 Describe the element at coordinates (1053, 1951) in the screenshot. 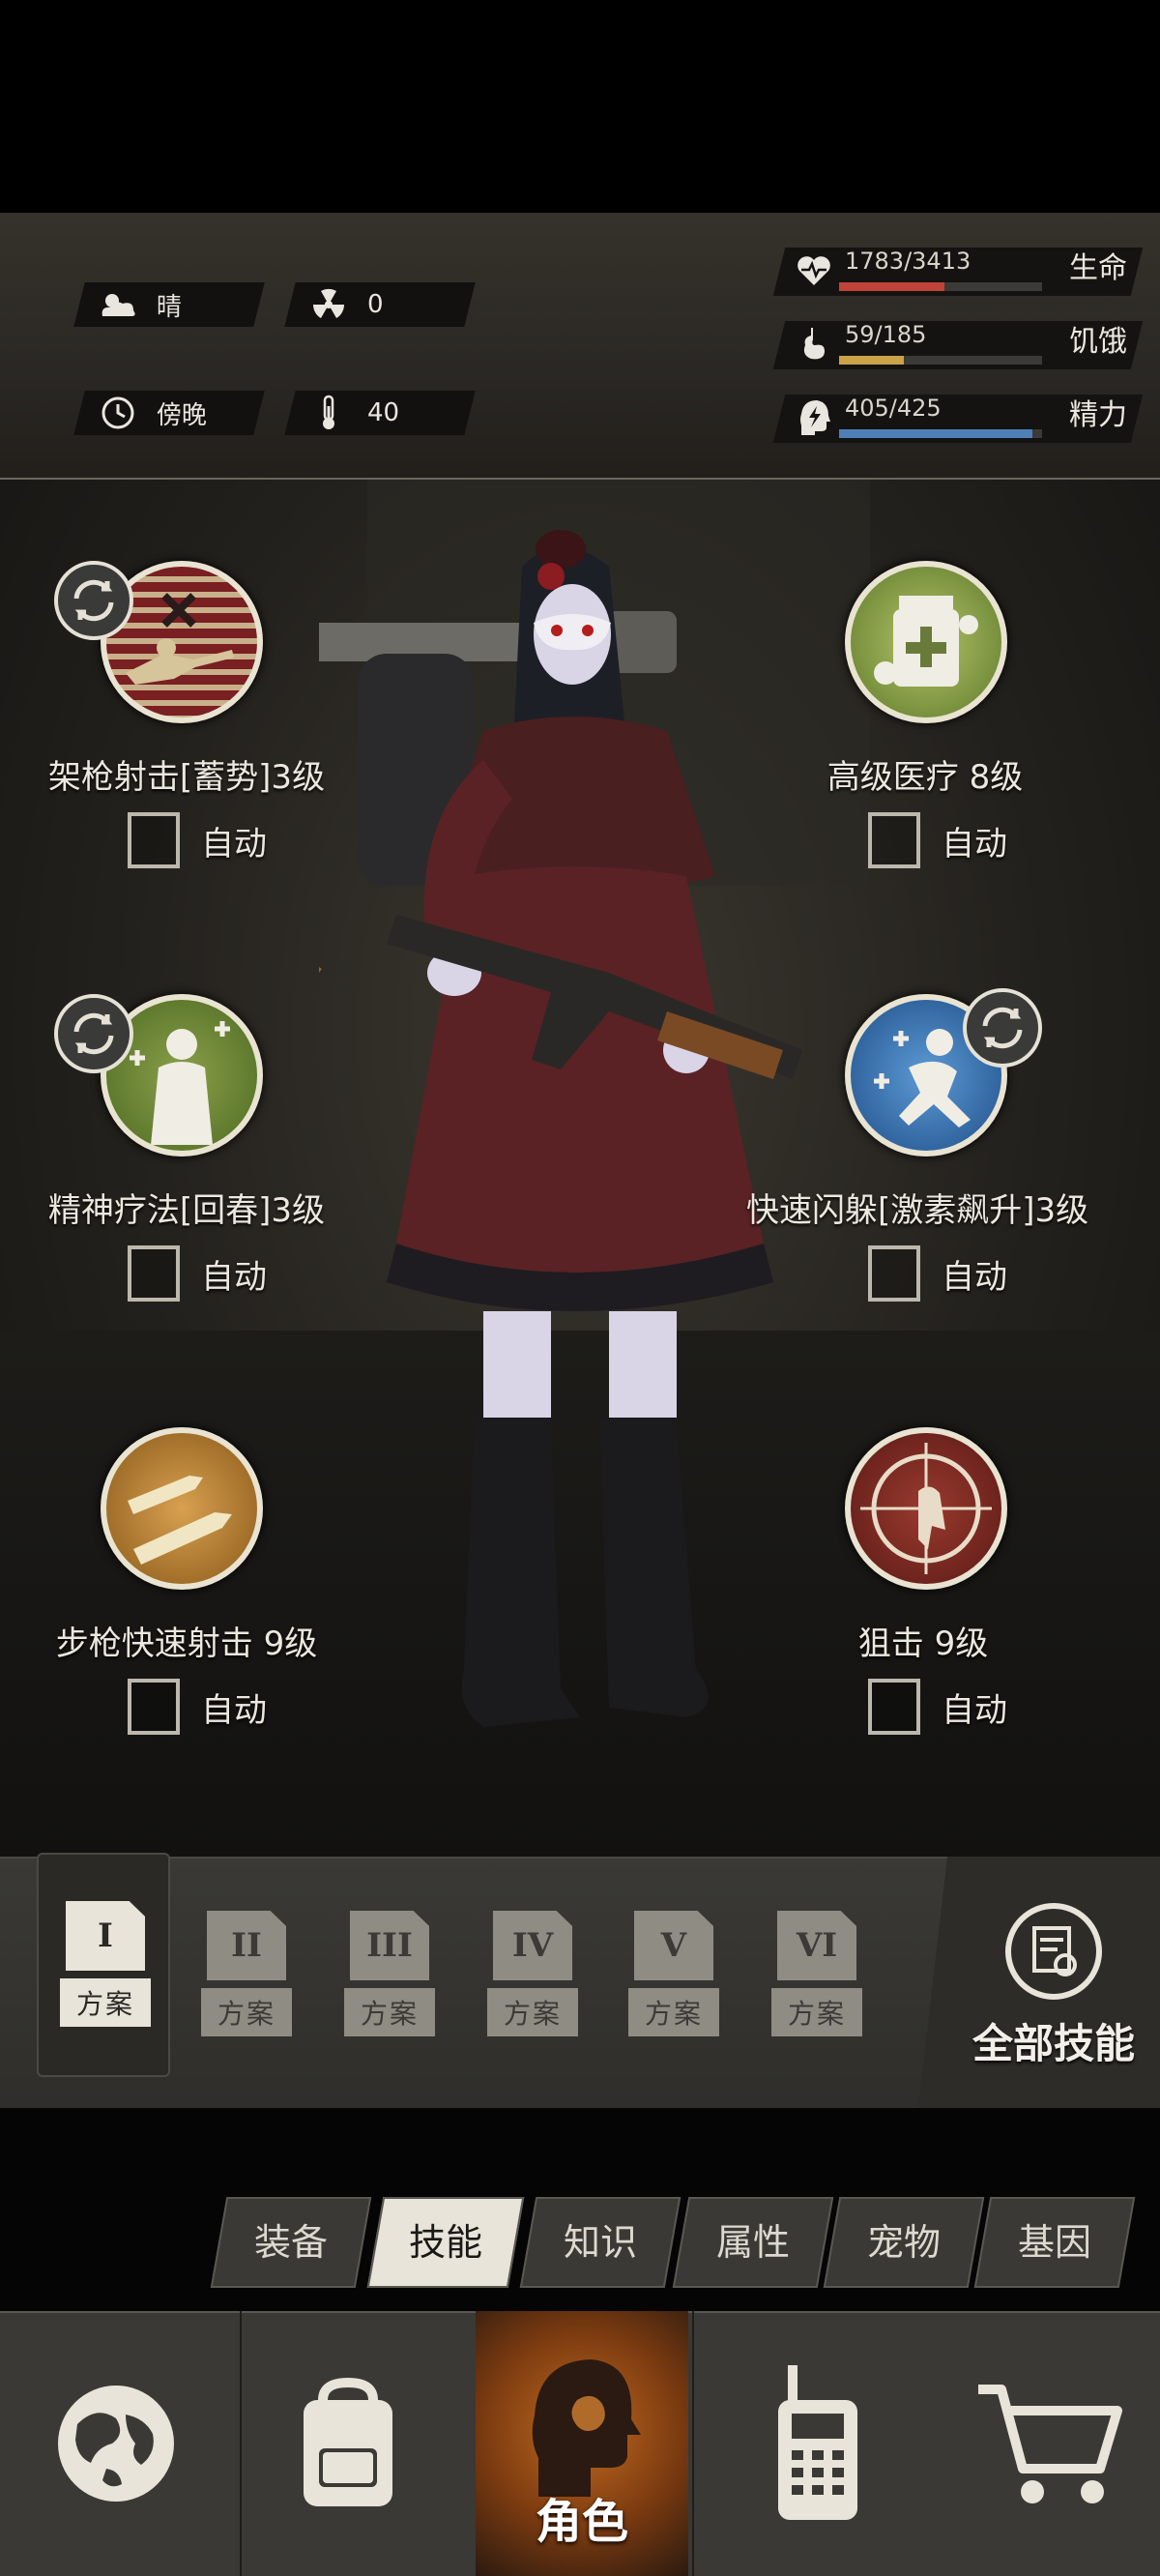

I see `magnifier-icon` at that location.